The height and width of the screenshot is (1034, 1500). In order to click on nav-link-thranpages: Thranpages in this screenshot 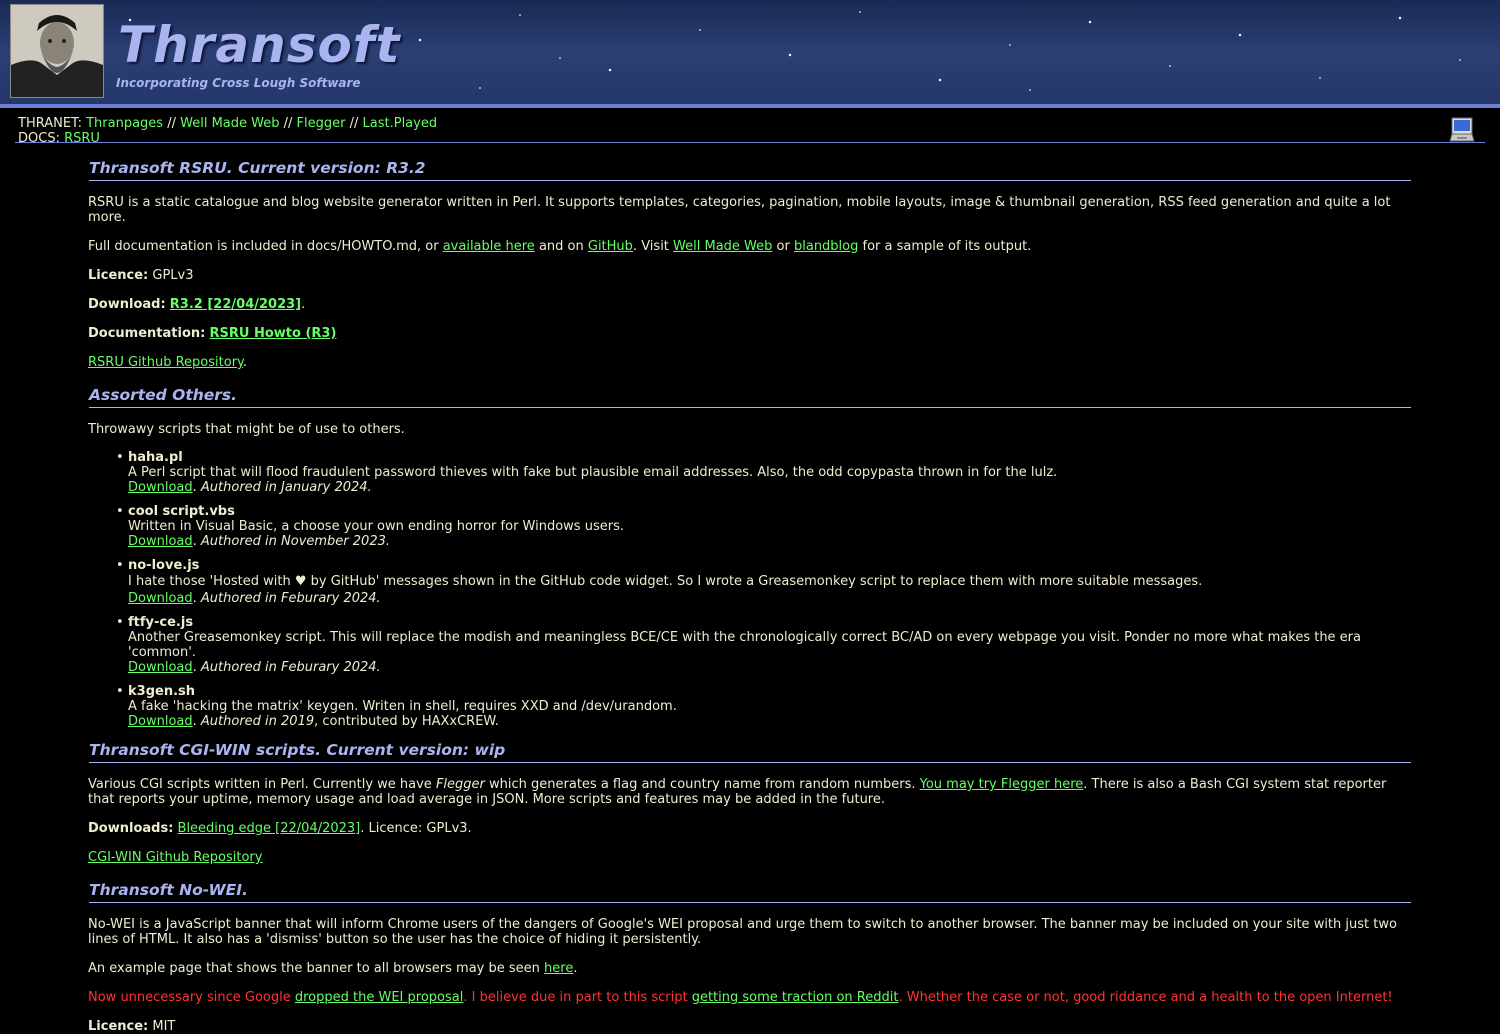, I will do `click(124, 123)`.